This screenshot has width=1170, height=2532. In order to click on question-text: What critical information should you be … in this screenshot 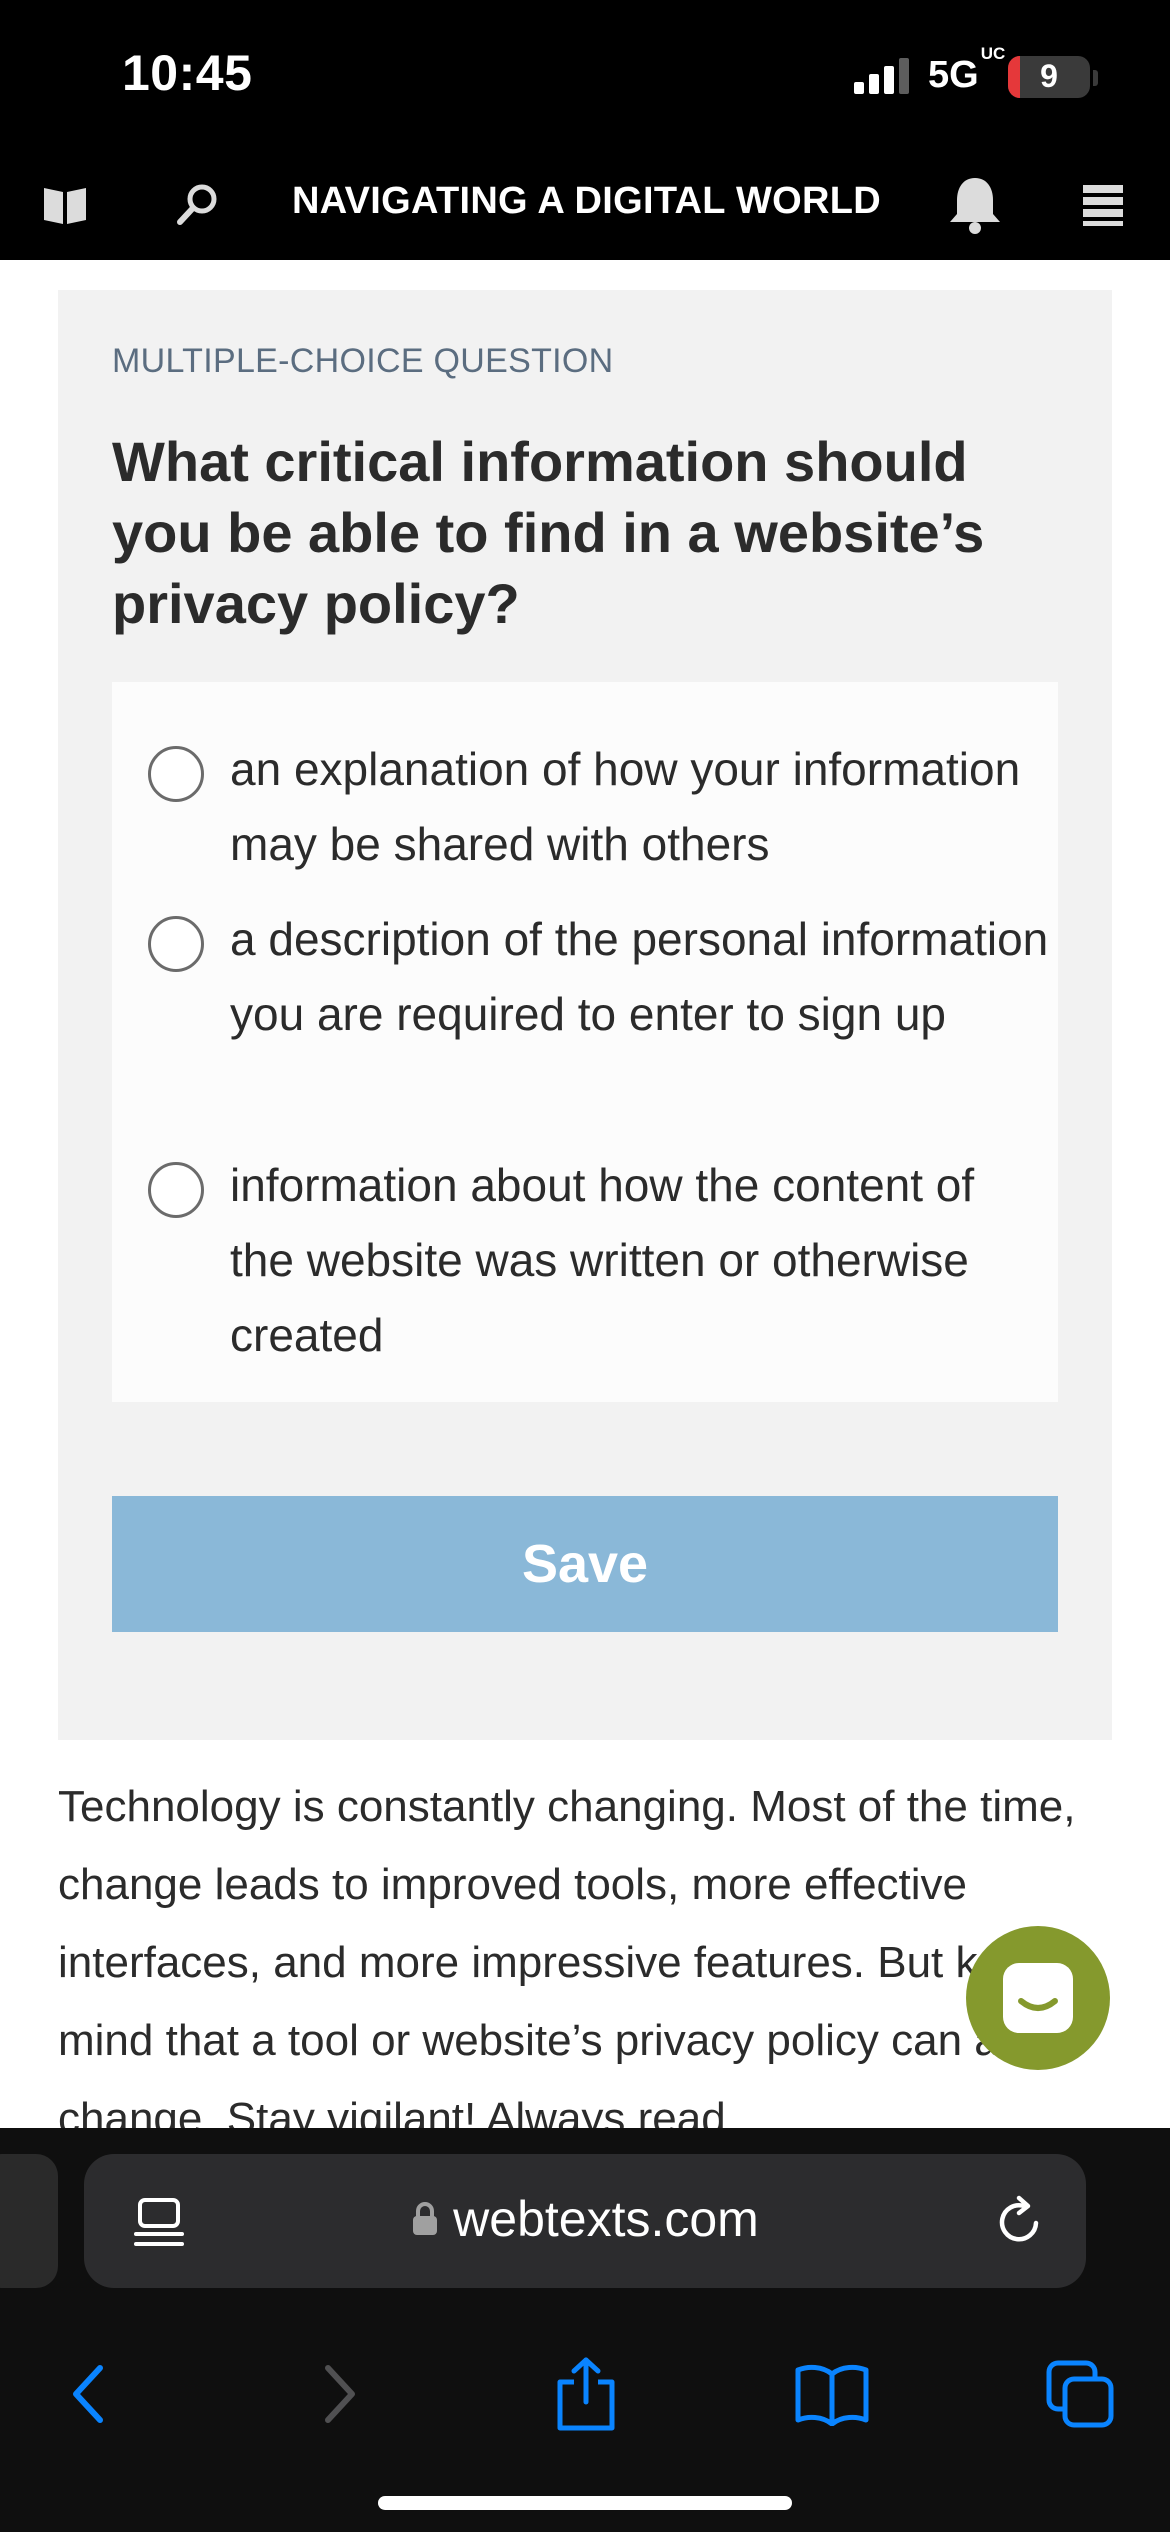, I will do `click(548, 532)`.